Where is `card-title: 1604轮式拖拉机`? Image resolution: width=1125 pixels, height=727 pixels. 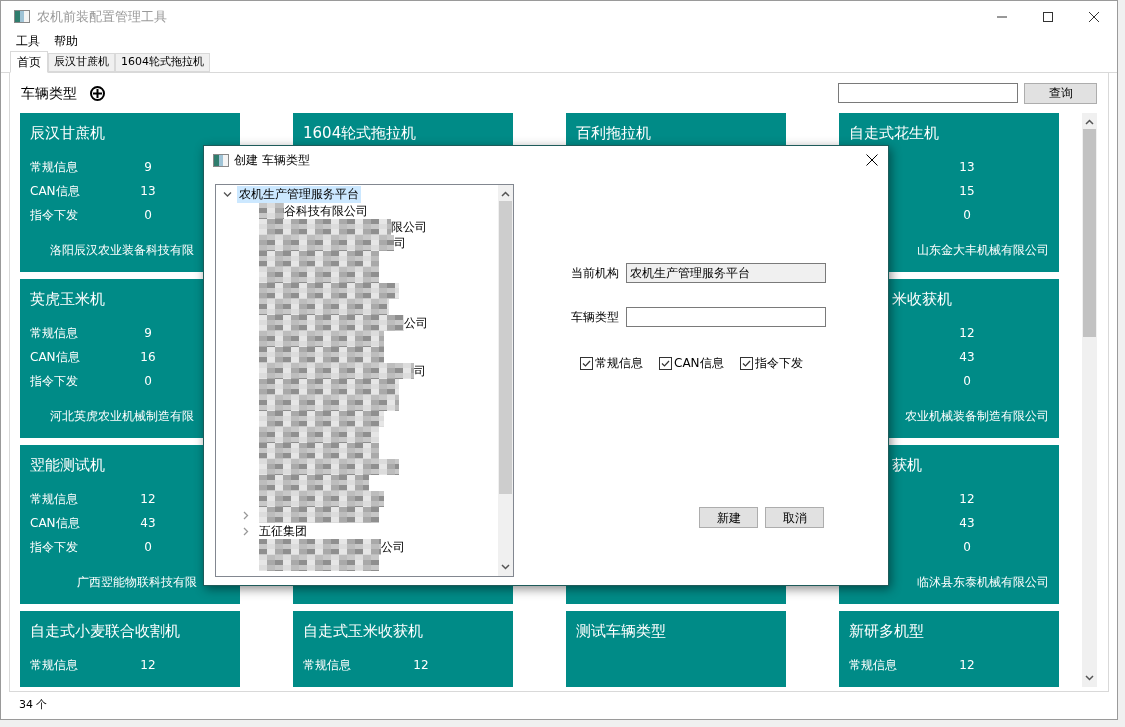
card-title: 1604轮式拖拉机 is located at coordinates (360, 133).